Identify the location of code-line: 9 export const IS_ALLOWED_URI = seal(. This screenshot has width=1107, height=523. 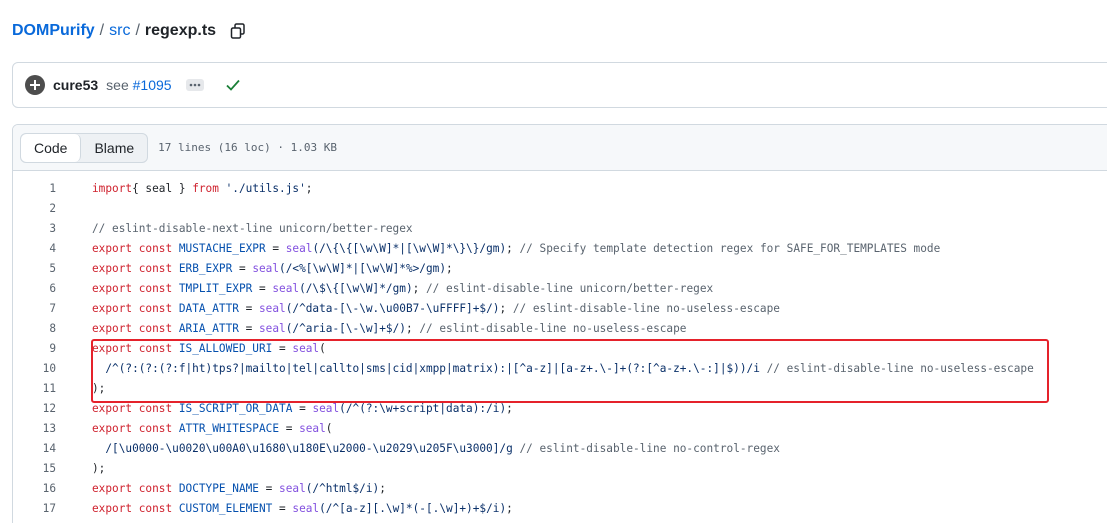
(553, 348).